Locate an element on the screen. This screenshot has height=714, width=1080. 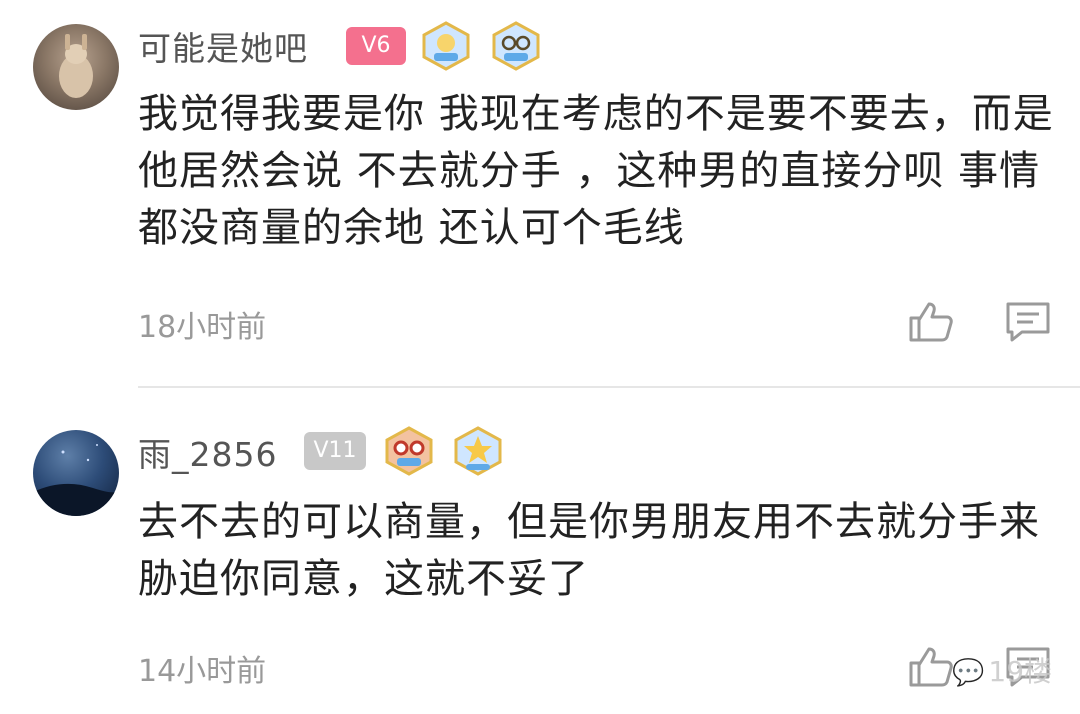
username: 雨_2856 is located at coordinates (207, 452).